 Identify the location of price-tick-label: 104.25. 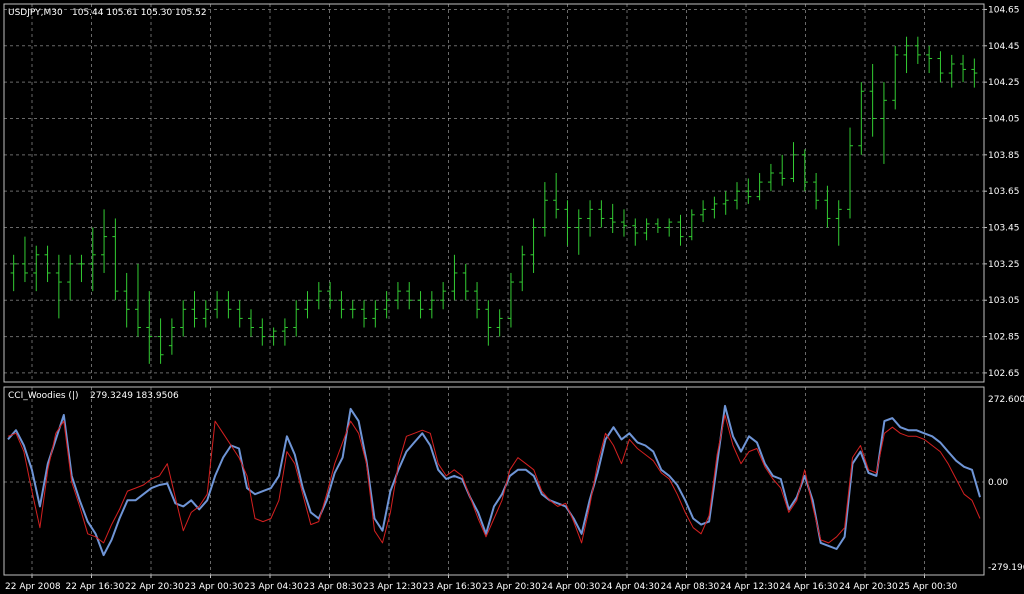
(1004, 83).